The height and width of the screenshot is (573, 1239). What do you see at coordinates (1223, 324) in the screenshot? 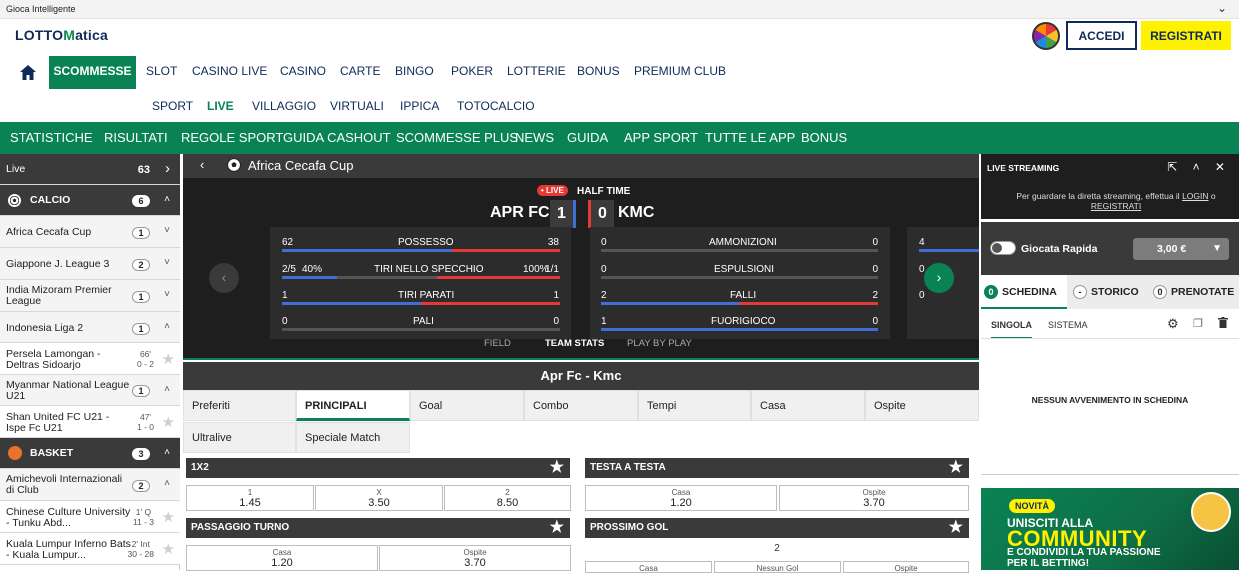
I see `trash-icon` at bounding box center [1223, 324].